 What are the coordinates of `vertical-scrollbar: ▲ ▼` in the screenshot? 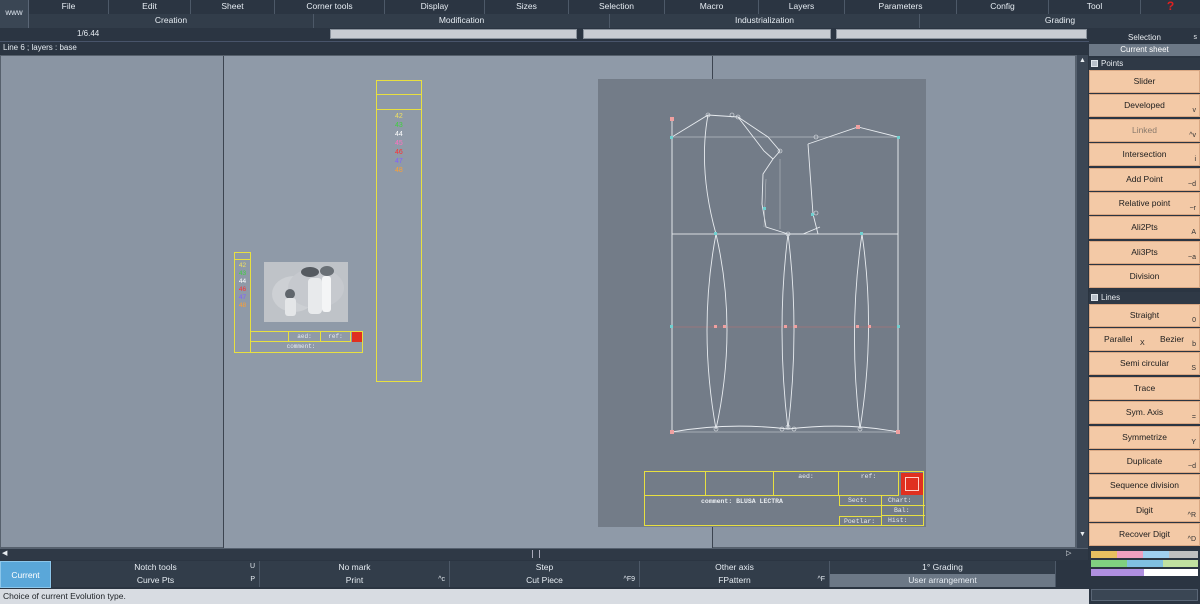 It's located at (1082, 301).